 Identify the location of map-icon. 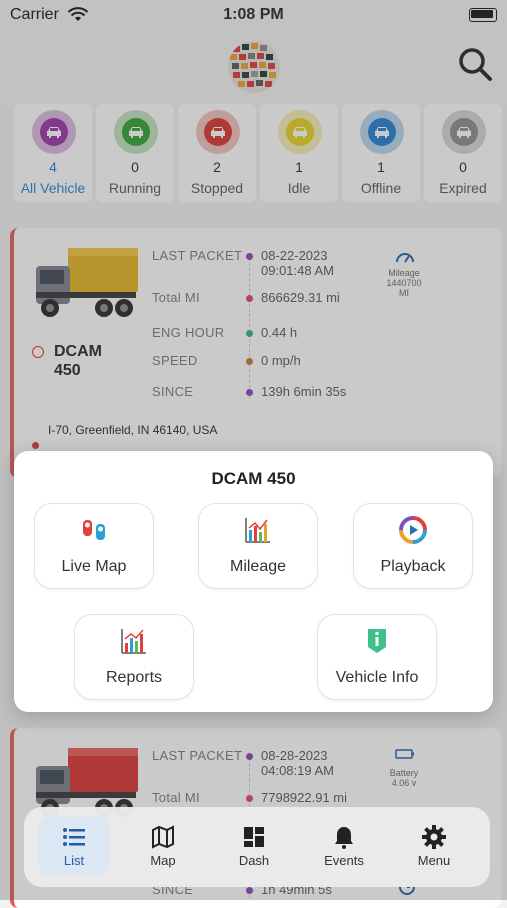
(163, 837).